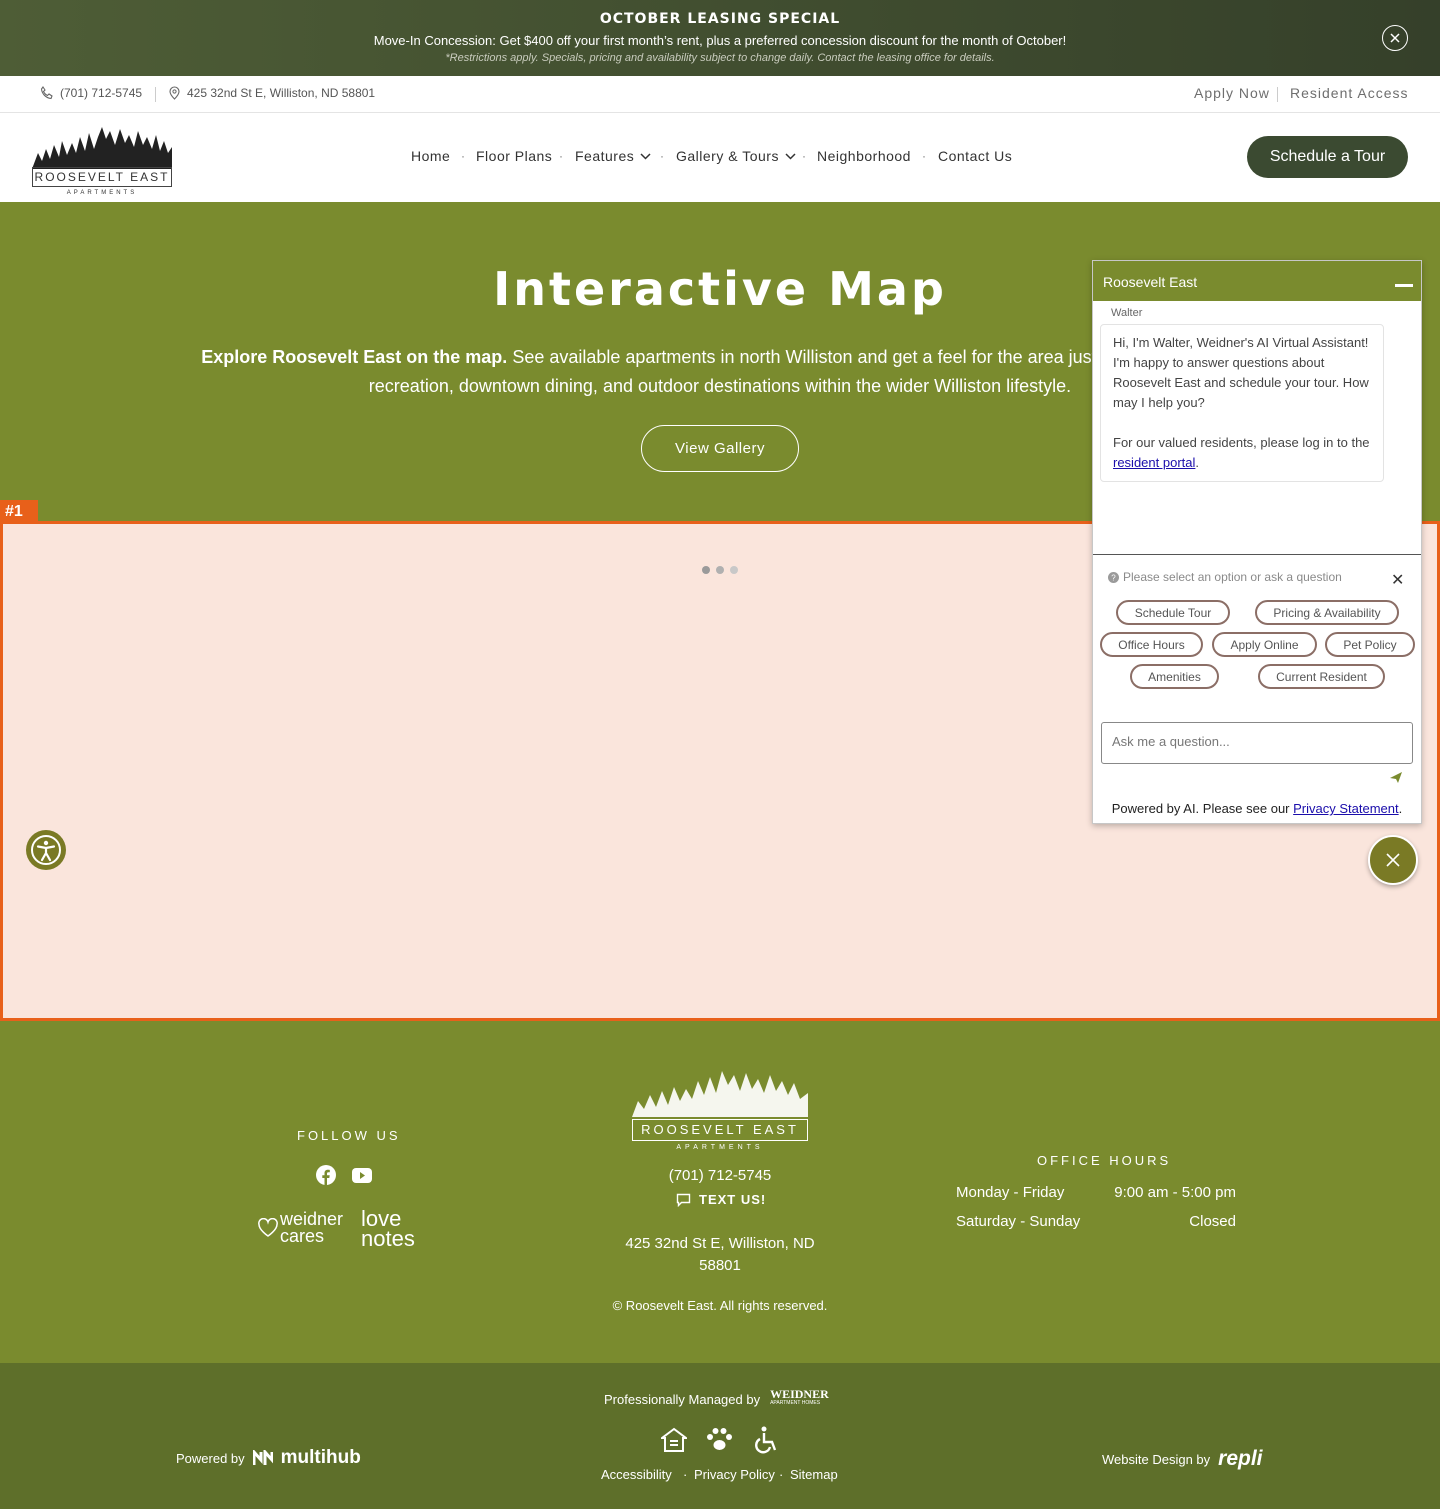 The width and height of the screenshot is (1440, 1509). Describe the element at coordinates (1174, 676) in the screenshot. I see `option-amenities: Amenities` at that location.